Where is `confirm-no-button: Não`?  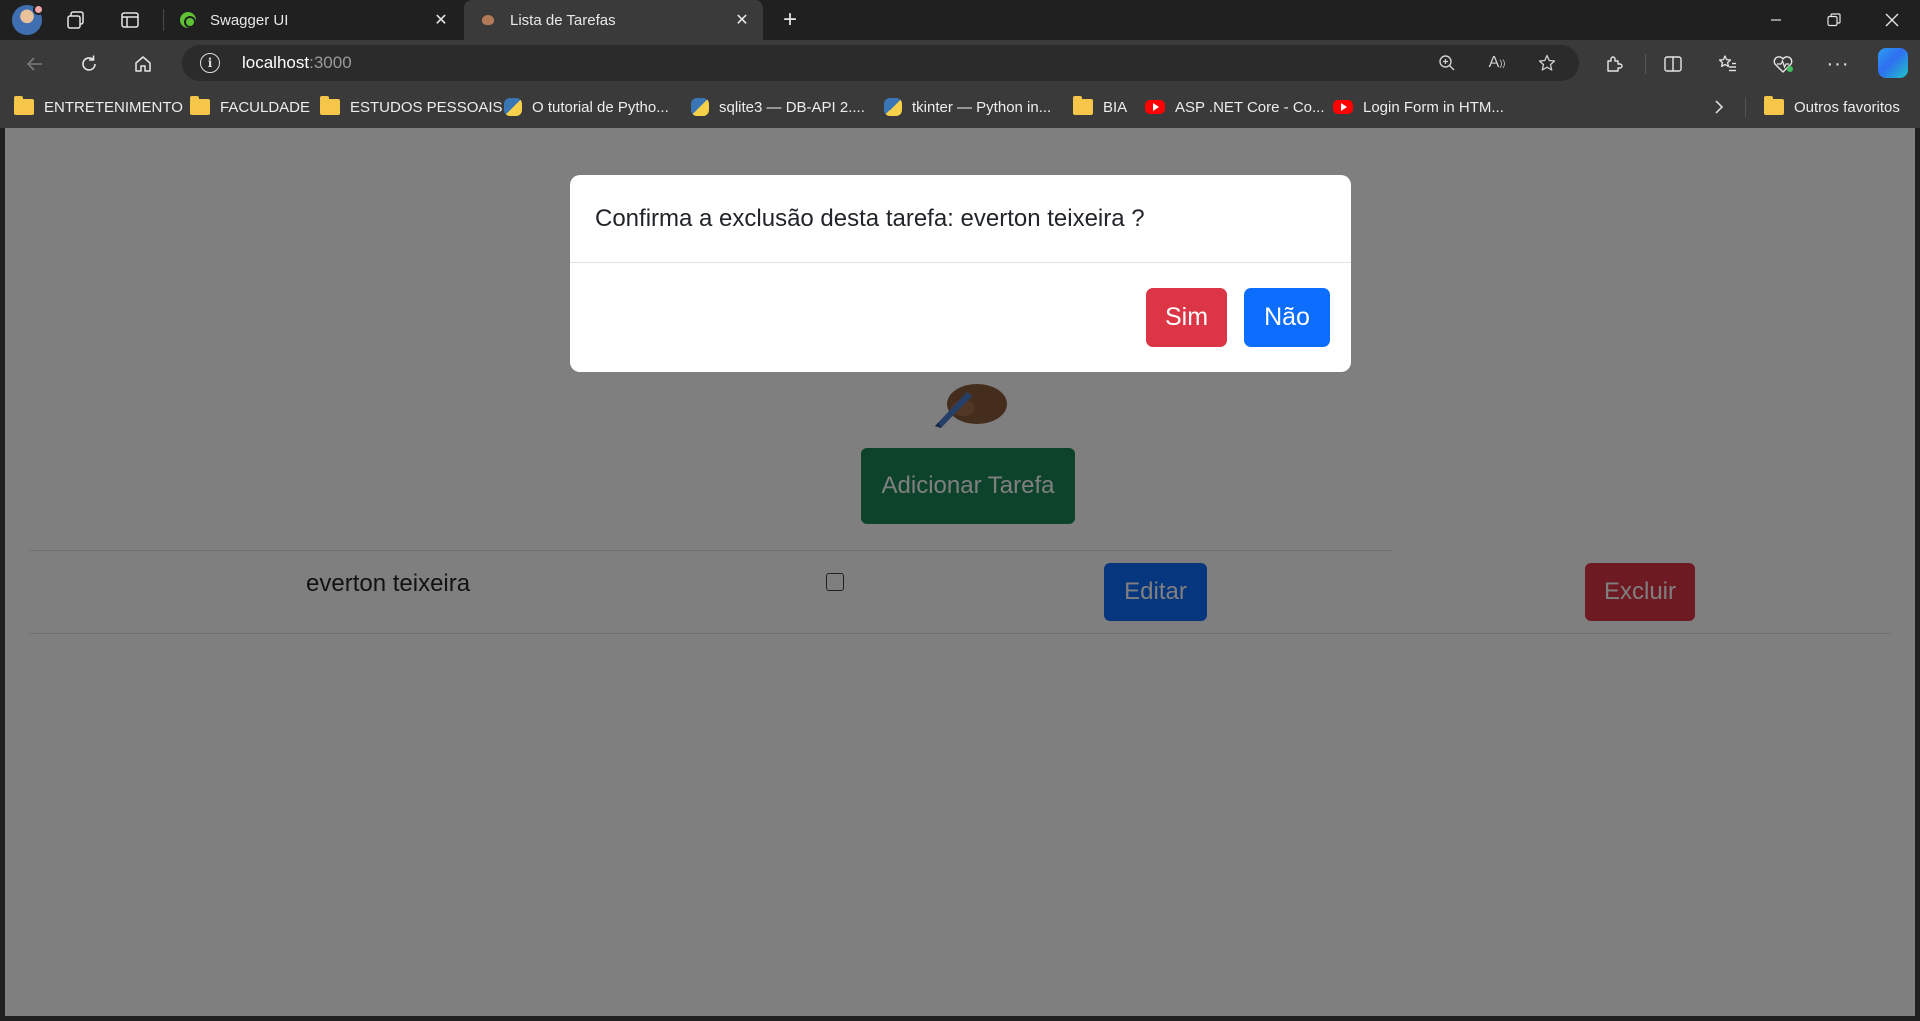 confirm-no-button: Não is located at coordinates (1287, 317).